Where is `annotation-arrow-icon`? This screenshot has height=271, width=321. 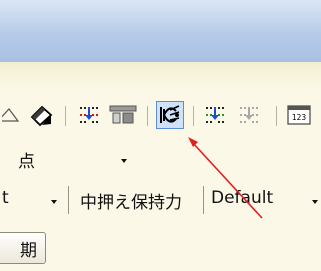
annotation-arrow-icon is located at coordinates (225, 178).